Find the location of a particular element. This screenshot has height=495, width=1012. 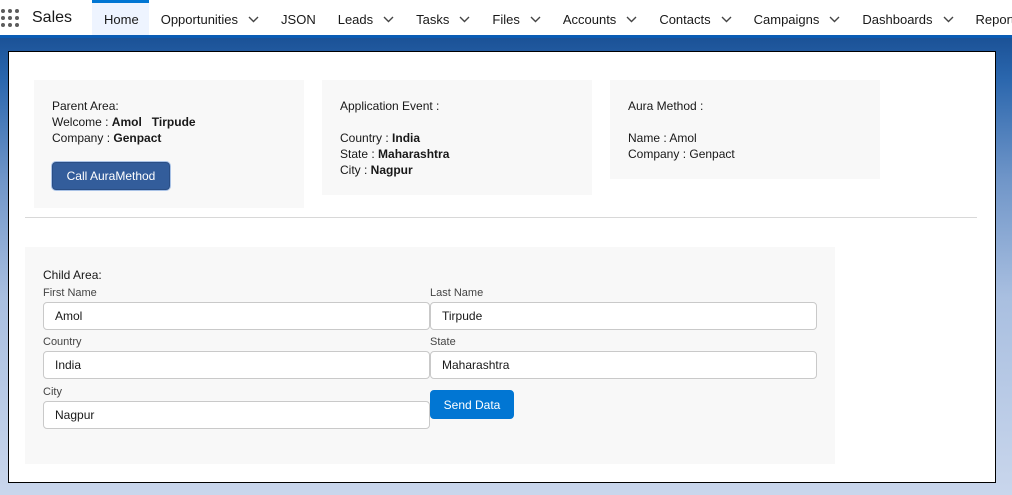

nav-tab-contacts: Contacts is located at coordinates (694, 17).